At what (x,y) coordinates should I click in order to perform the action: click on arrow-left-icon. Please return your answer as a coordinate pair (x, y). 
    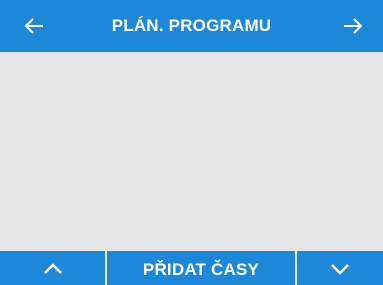
    Looking at the image, I should click on (34, 26).